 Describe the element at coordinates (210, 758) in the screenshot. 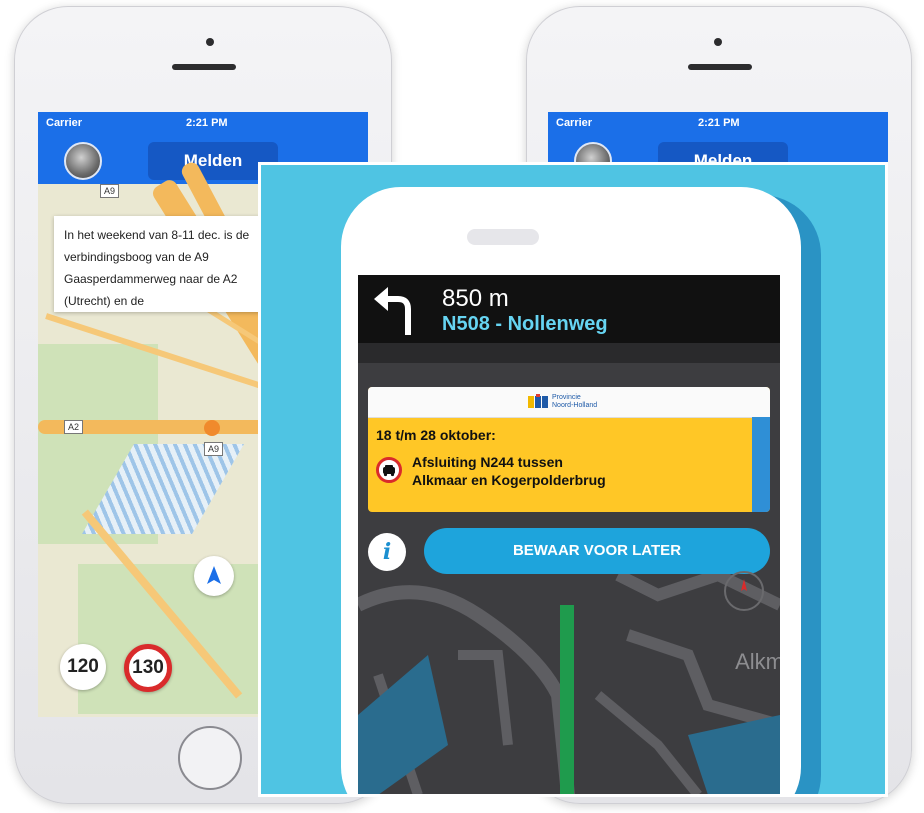

I see `left-phone-home-button` at that location.